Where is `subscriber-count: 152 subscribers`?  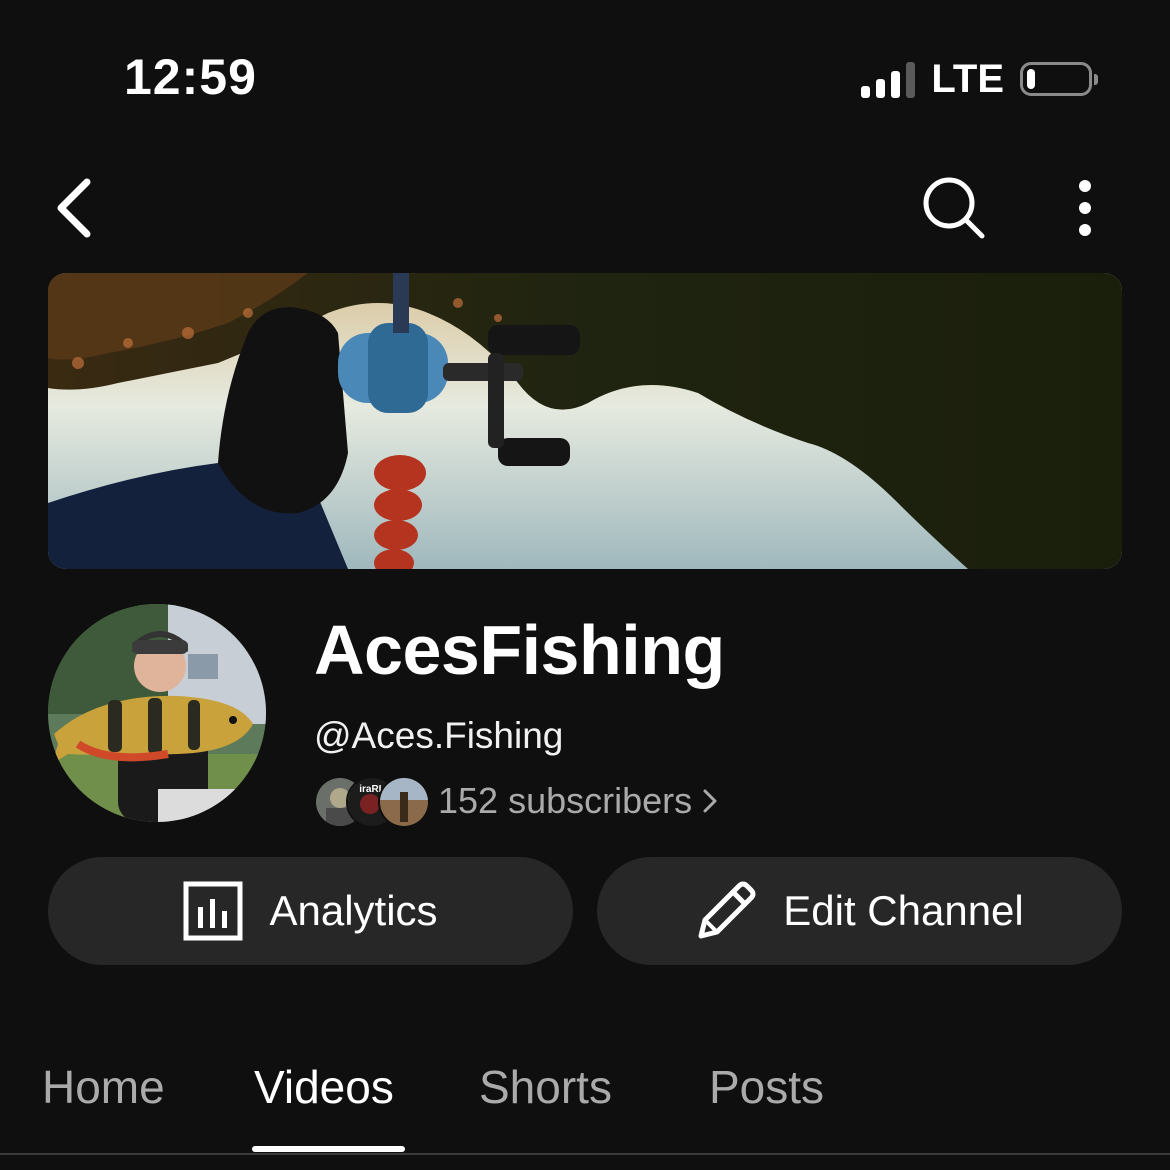
subscriber-count: 152 subscribers is located at coordinates (578, 801).